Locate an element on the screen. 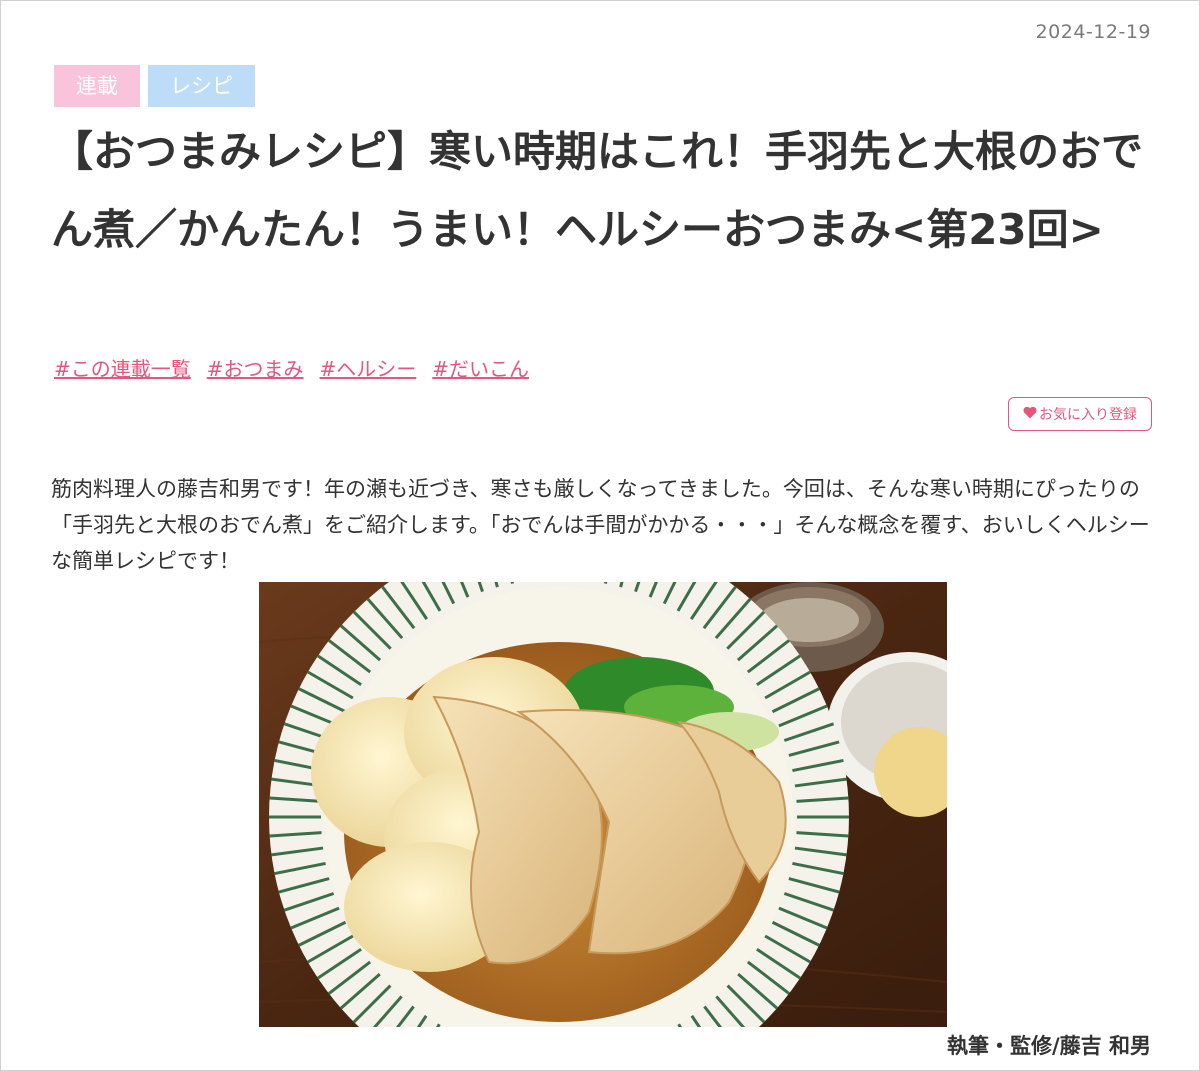  category-serial: 連載 is located at coordinates (97, 86).